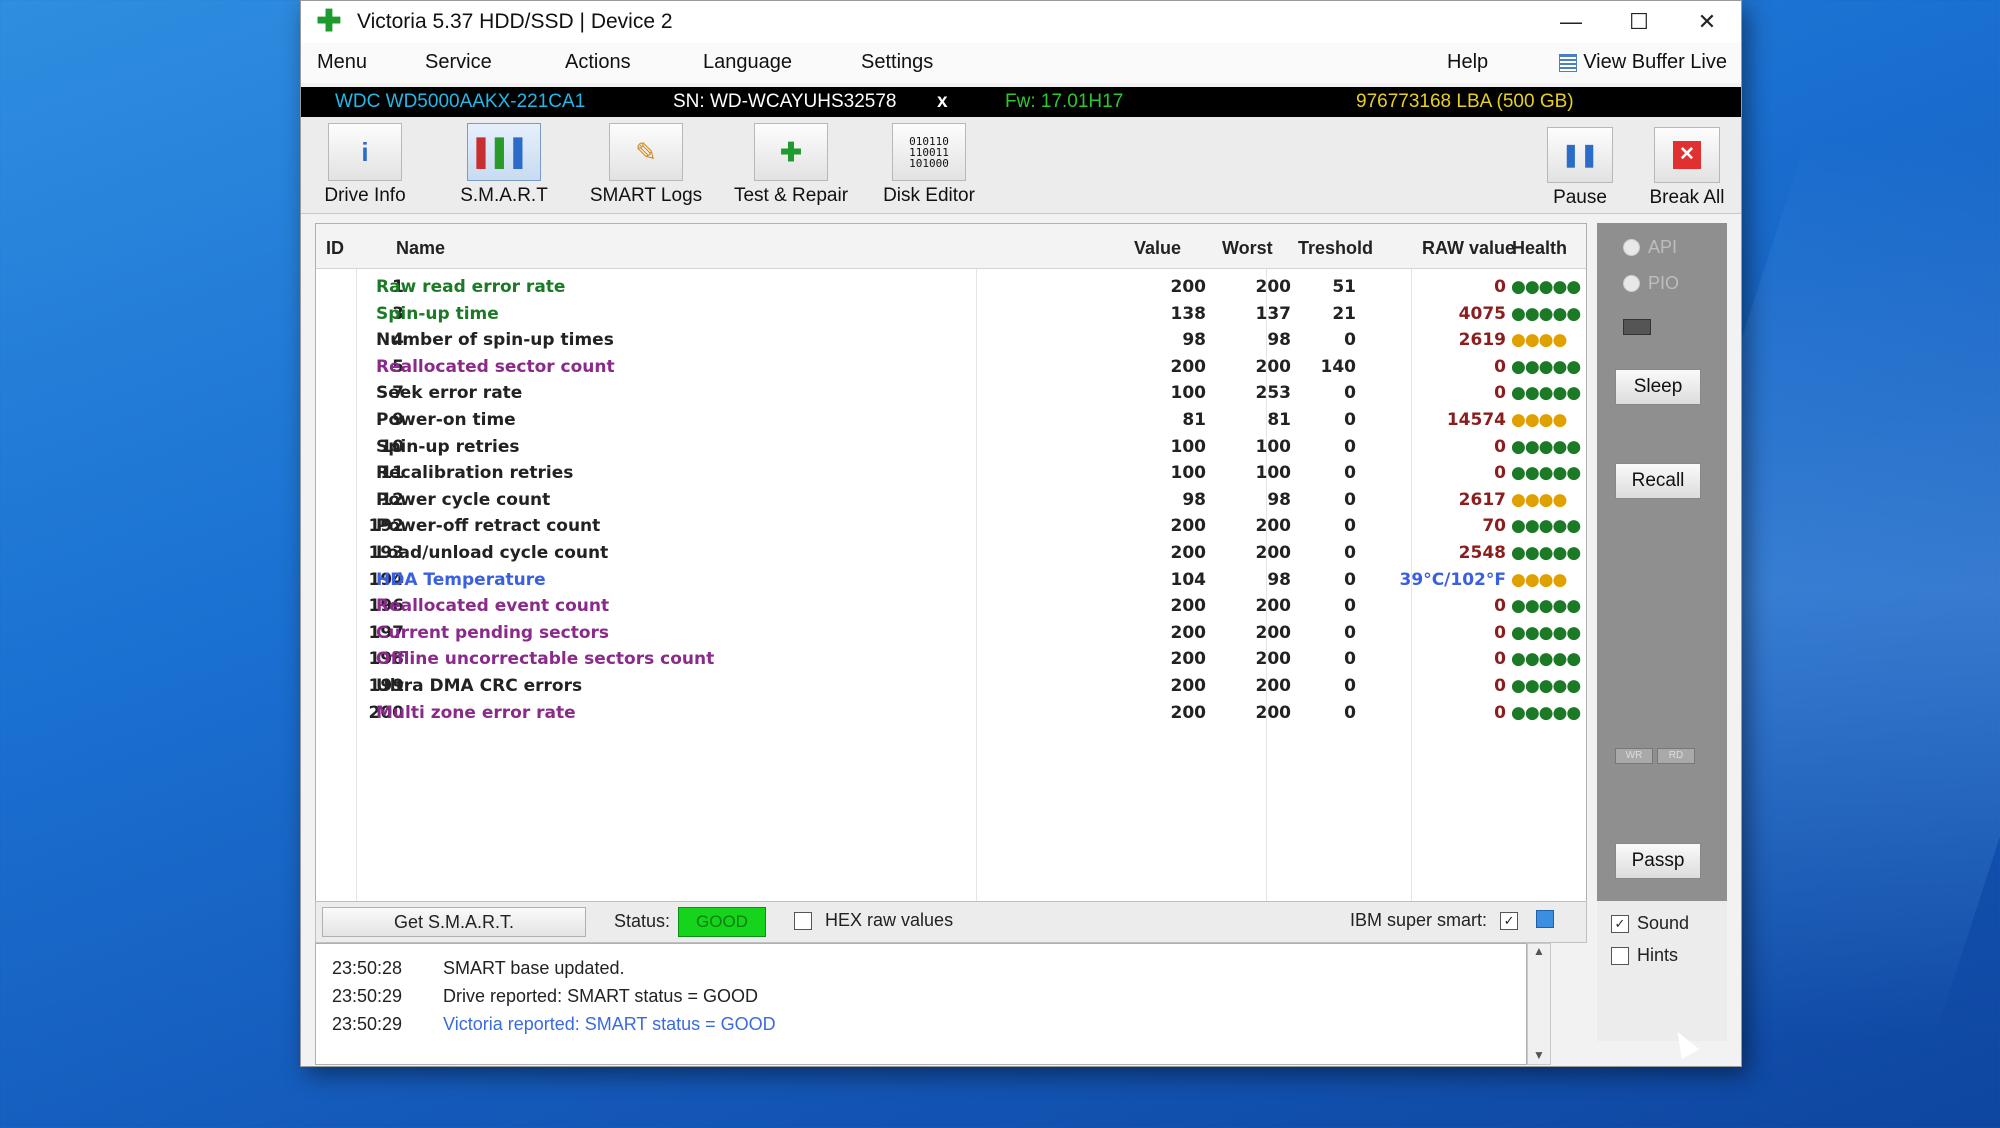 Image resolution: width=2000 pixels, height=1128 pixels. Describe the element at coordinates (951, 367) in the screenshot. I see `table-row: 5 Reallocated sector count 200 200 140 0 ●●●●●` at that location.